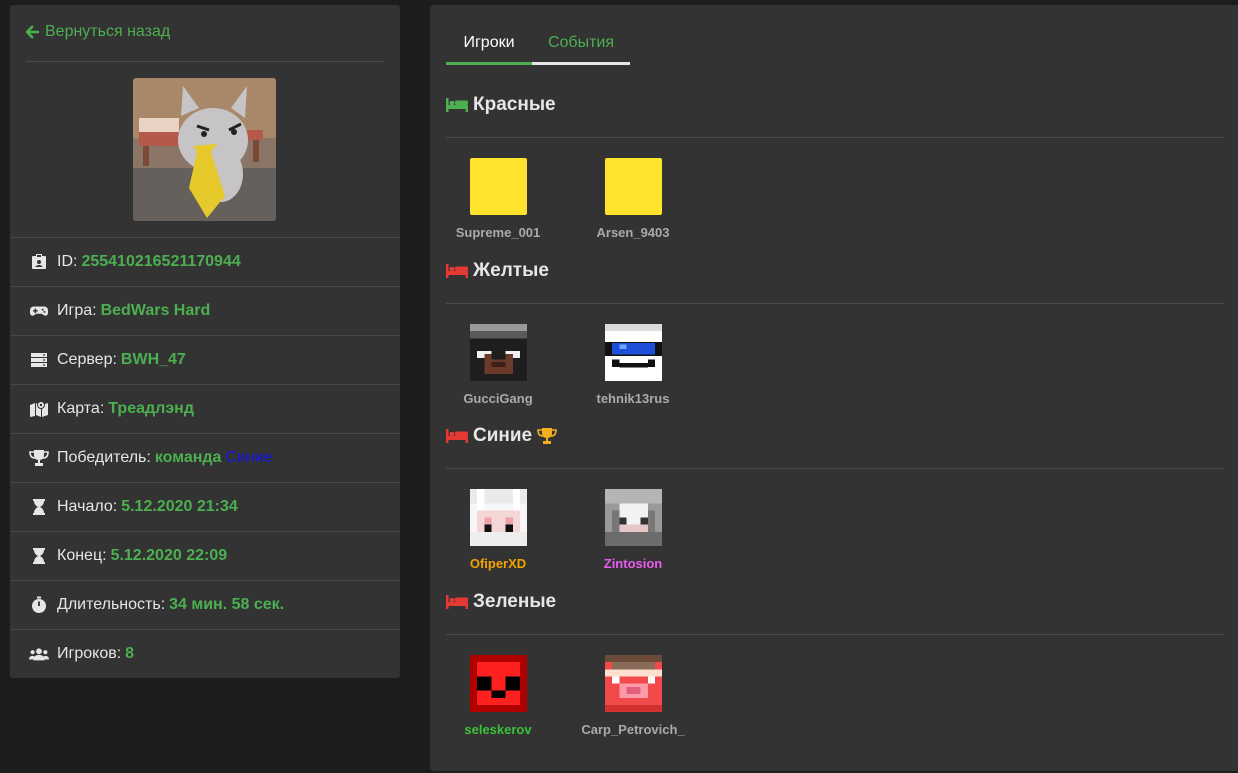 The height and width of the screenshot is (773, 1238). I want to click on start-label: Начало:, so click(87, 506).